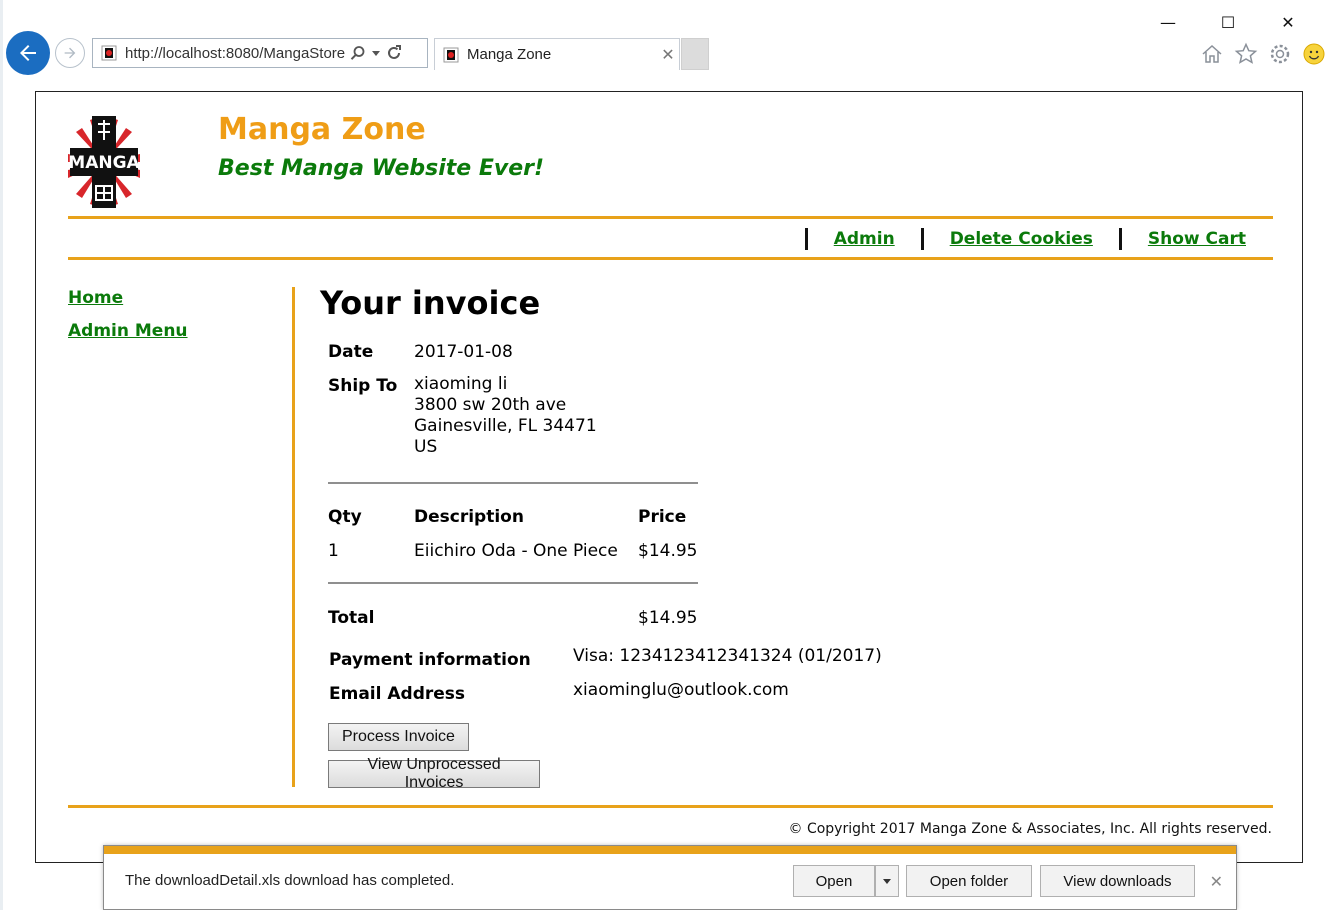 The image size is (1336, 910). I want to click on arrow-right-icon, so click(70, 53).